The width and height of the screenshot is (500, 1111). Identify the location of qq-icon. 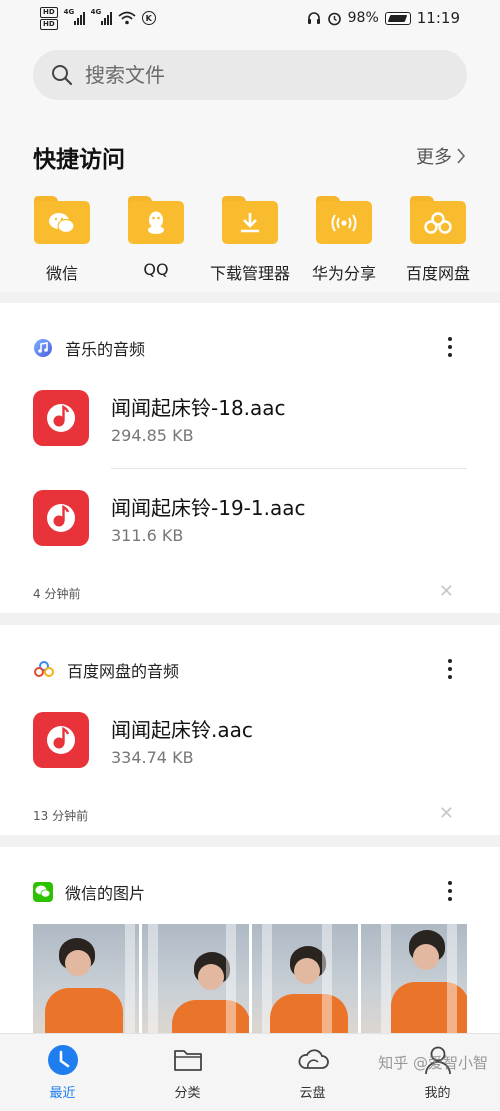
(156, 222).